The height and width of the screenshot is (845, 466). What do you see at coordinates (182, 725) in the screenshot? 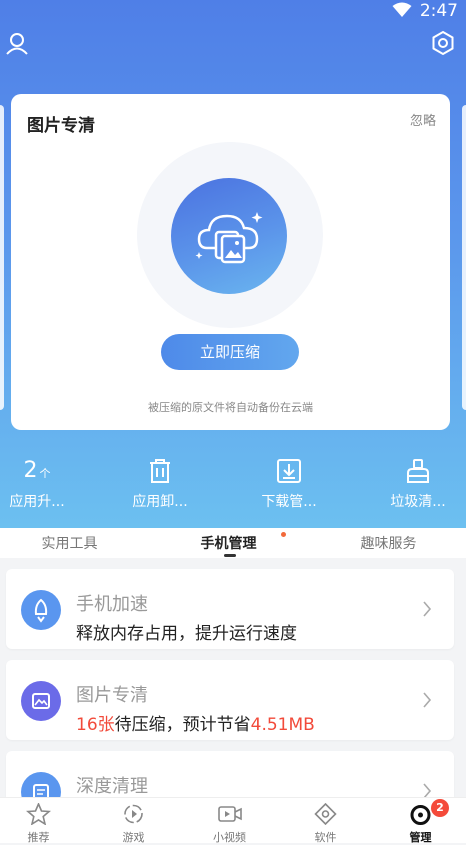
I see `list-item-desc-text: 待压缩，预计节省` at bounding box center [182, 725].